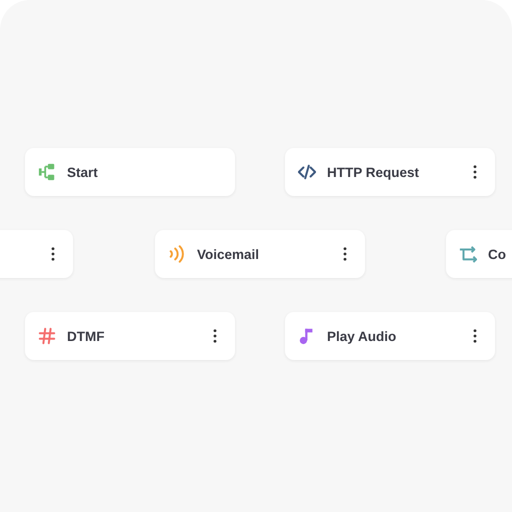 This screenshot has width=512, height=512. Describe the element at coordinates (479, 254) in the screenshot. I see `flow-node: Co` at that location.